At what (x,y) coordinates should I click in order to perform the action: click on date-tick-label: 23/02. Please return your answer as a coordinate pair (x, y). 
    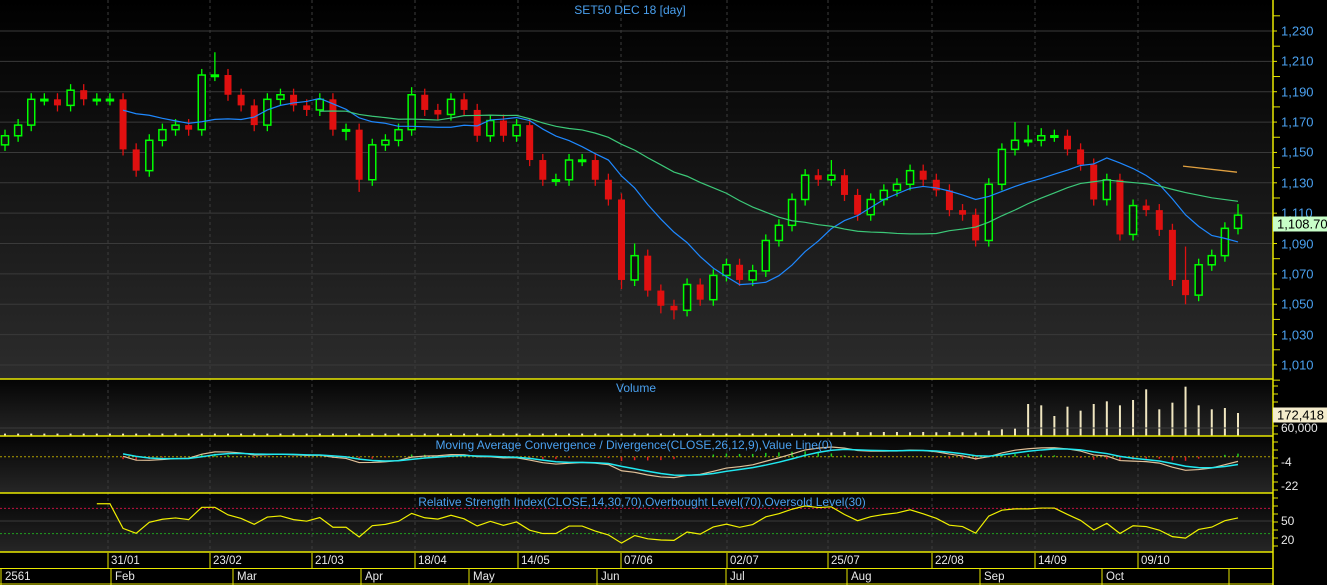
    Looking at the image, I should click on (227, 561).